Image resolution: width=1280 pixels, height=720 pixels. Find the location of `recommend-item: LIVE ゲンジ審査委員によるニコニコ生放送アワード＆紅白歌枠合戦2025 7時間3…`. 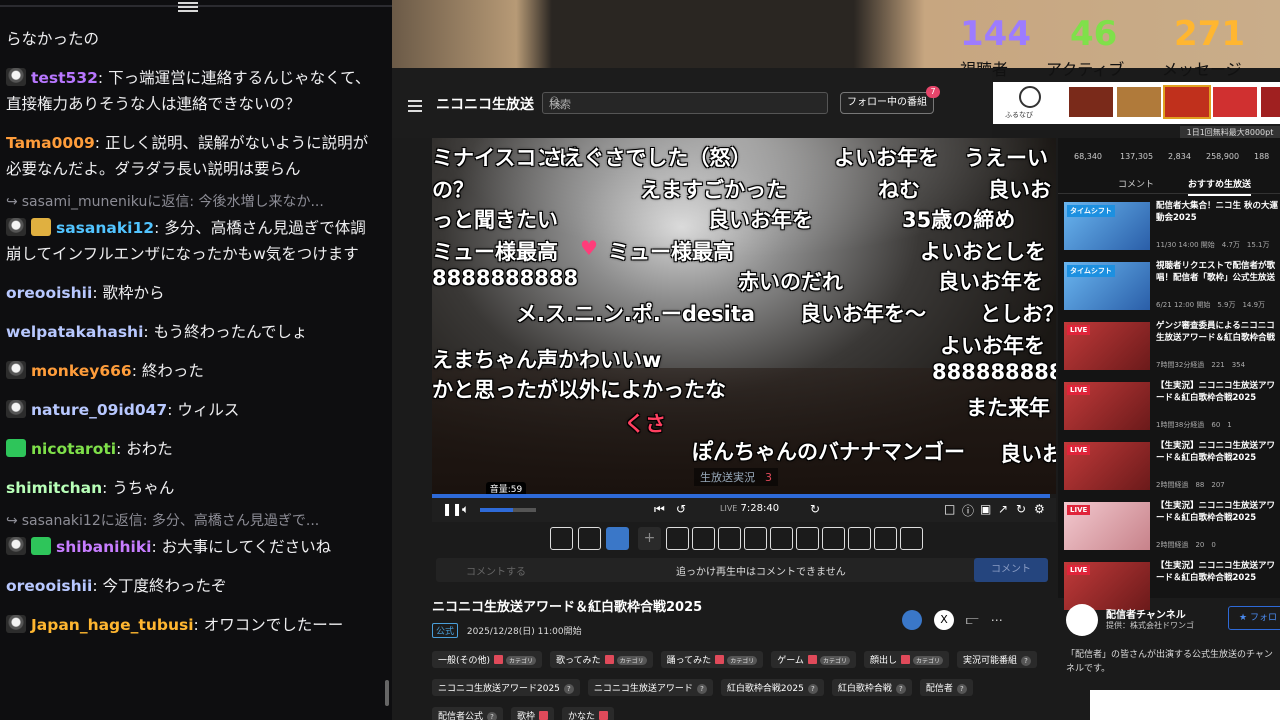

recommend-item: LIVE ゲンジ審査委員によるニコニコ生放送アワード＆紅白歌枠合戦2025 7時間3… is located at coordinates (1171, 346).